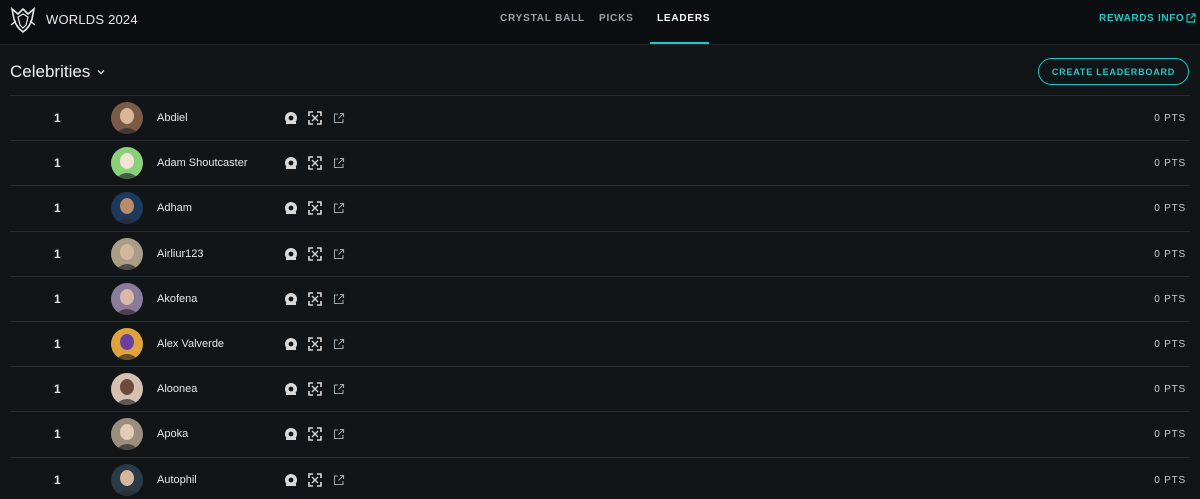  I want to click on active-tab-indicator, so click(679, 43).